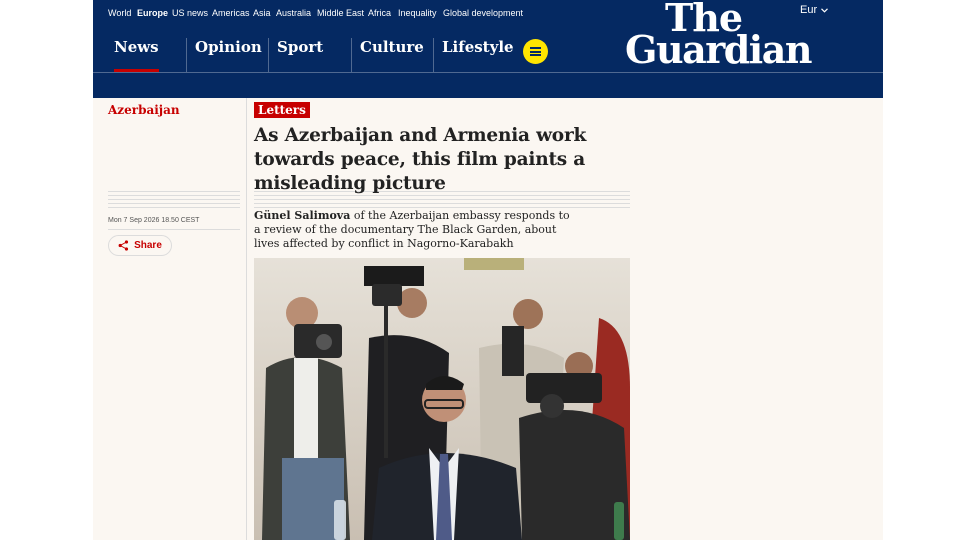  What do you see at coordinates (300, 47) in the screenshot?
I see `pillar-label: Sport` at bounding box center [300, 47].